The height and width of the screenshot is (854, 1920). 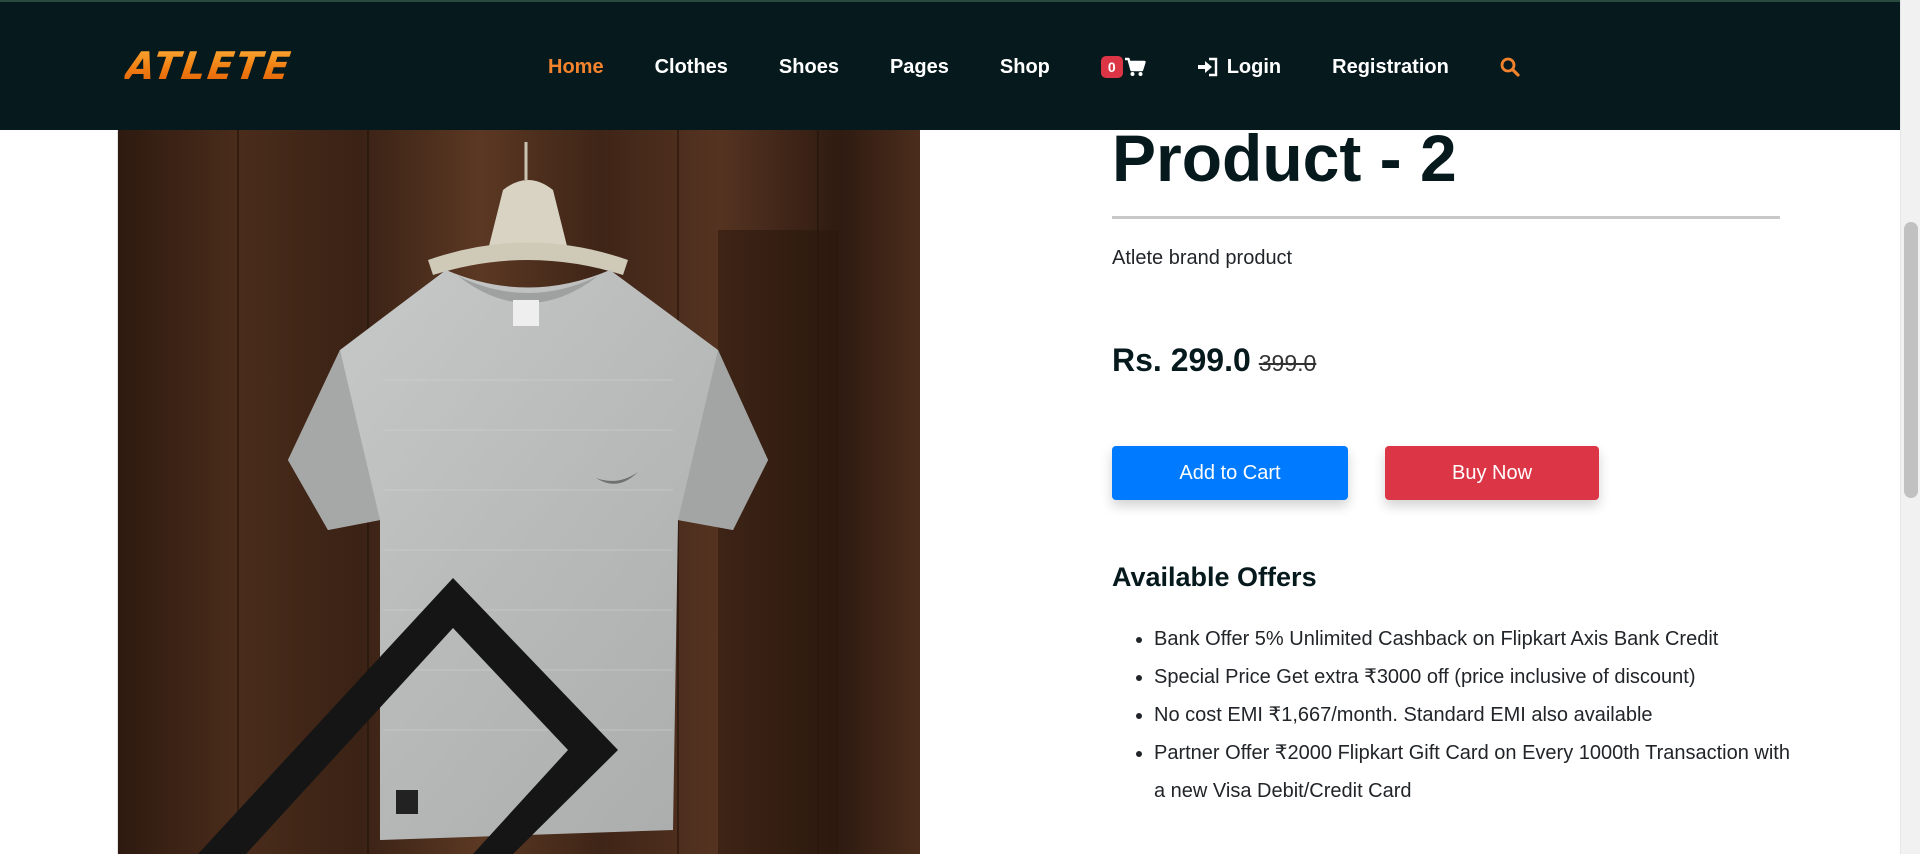 I want to click on current-price: Rs. 299.0, so click(x=1181, y=360).